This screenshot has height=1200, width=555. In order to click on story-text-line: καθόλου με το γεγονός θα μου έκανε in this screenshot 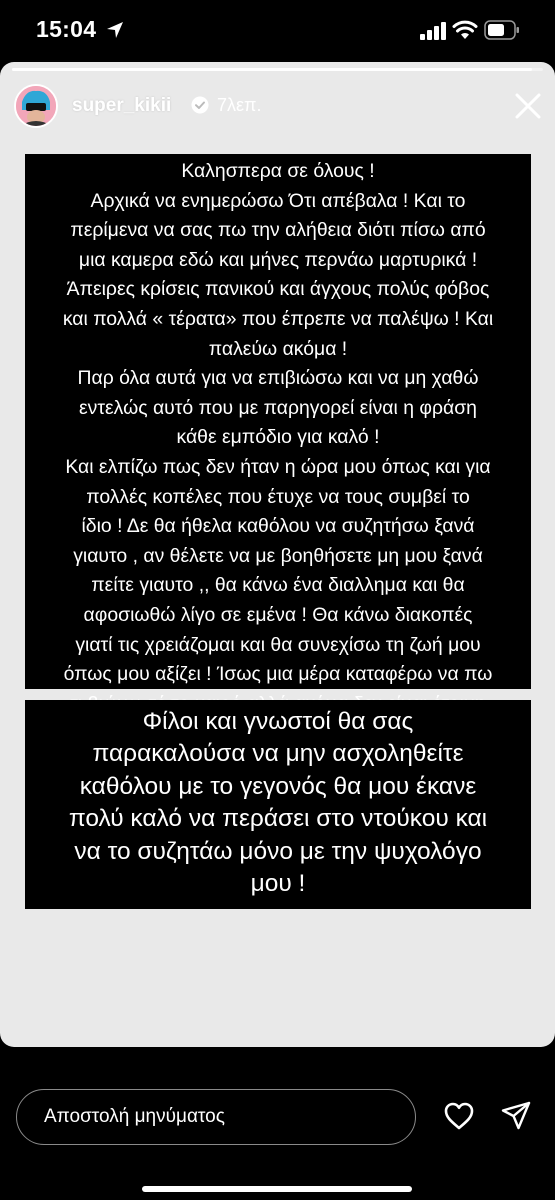, I will do `click(278, 786)`.